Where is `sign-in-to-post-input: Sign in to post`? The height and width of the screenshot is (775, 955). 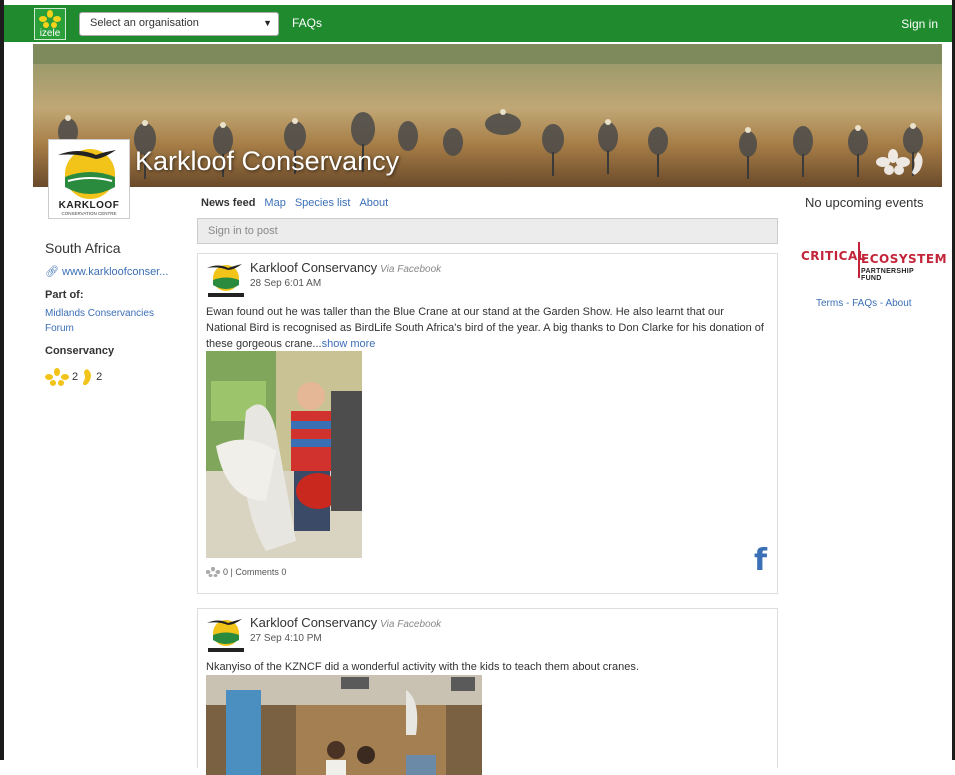 sign-in-to-post-input: Sign in to post is located at coordinates (487, 231).